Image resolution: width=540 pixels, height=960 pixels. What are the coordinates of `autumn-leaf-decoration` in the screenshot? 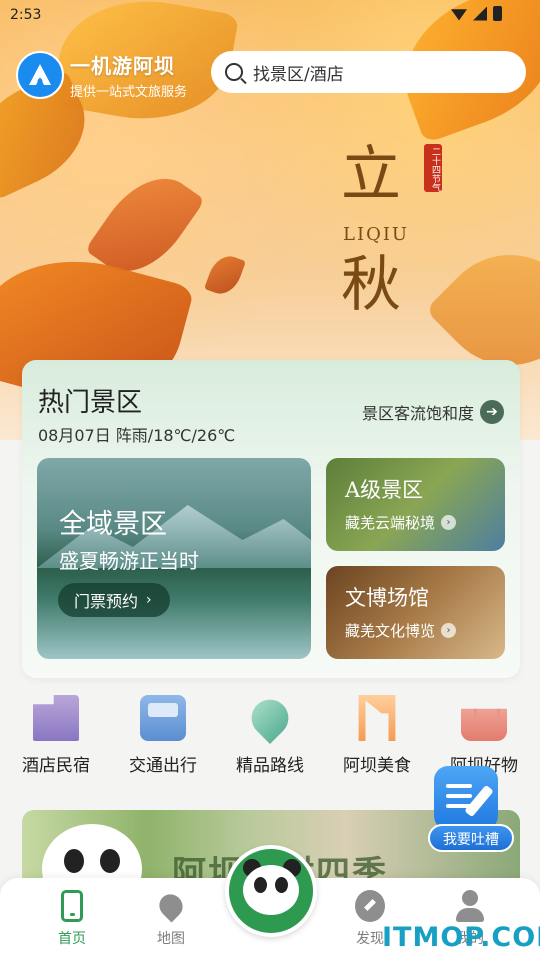 It's located at (225, 275).